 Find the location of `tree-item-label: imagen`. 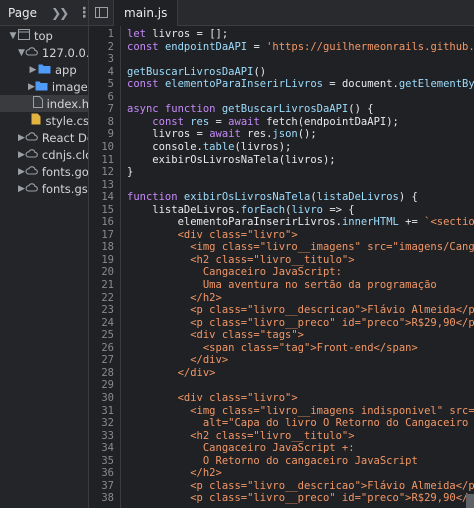

tree-item-label: imagen is located at coordinates (69, 86).